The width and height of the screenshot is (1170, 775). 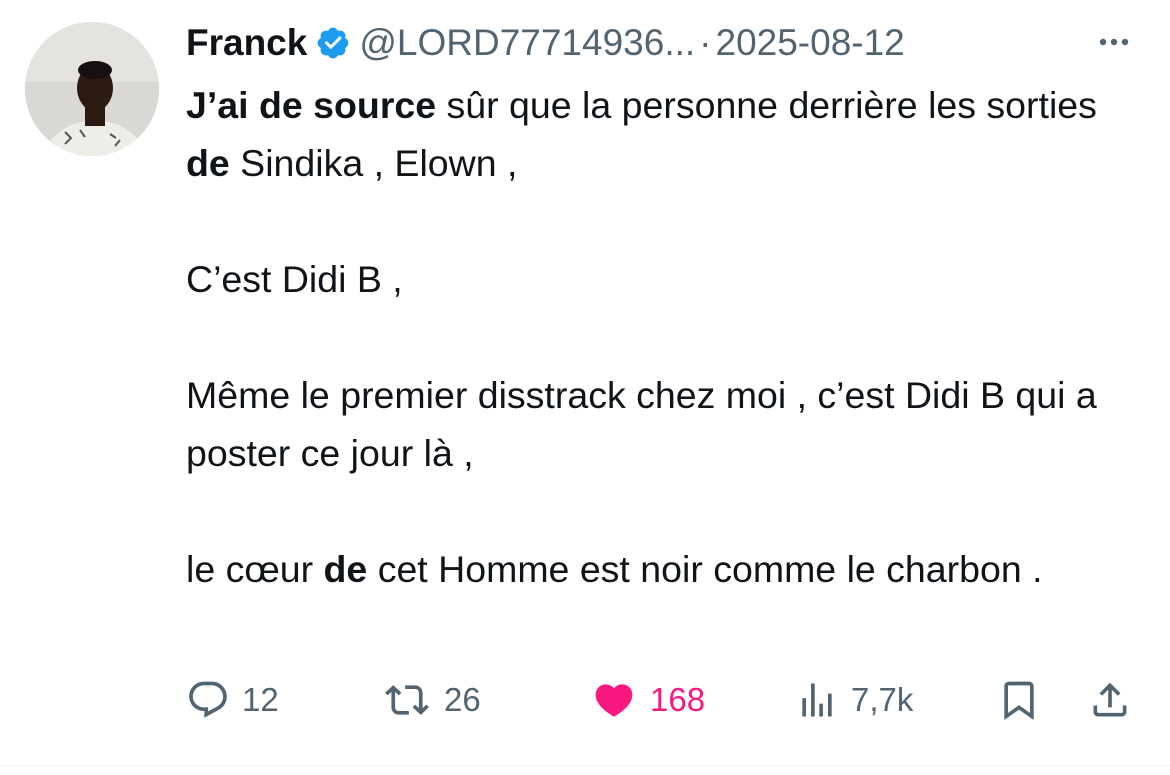 I want to click on like-button: 168, so click(x=647, y=700).